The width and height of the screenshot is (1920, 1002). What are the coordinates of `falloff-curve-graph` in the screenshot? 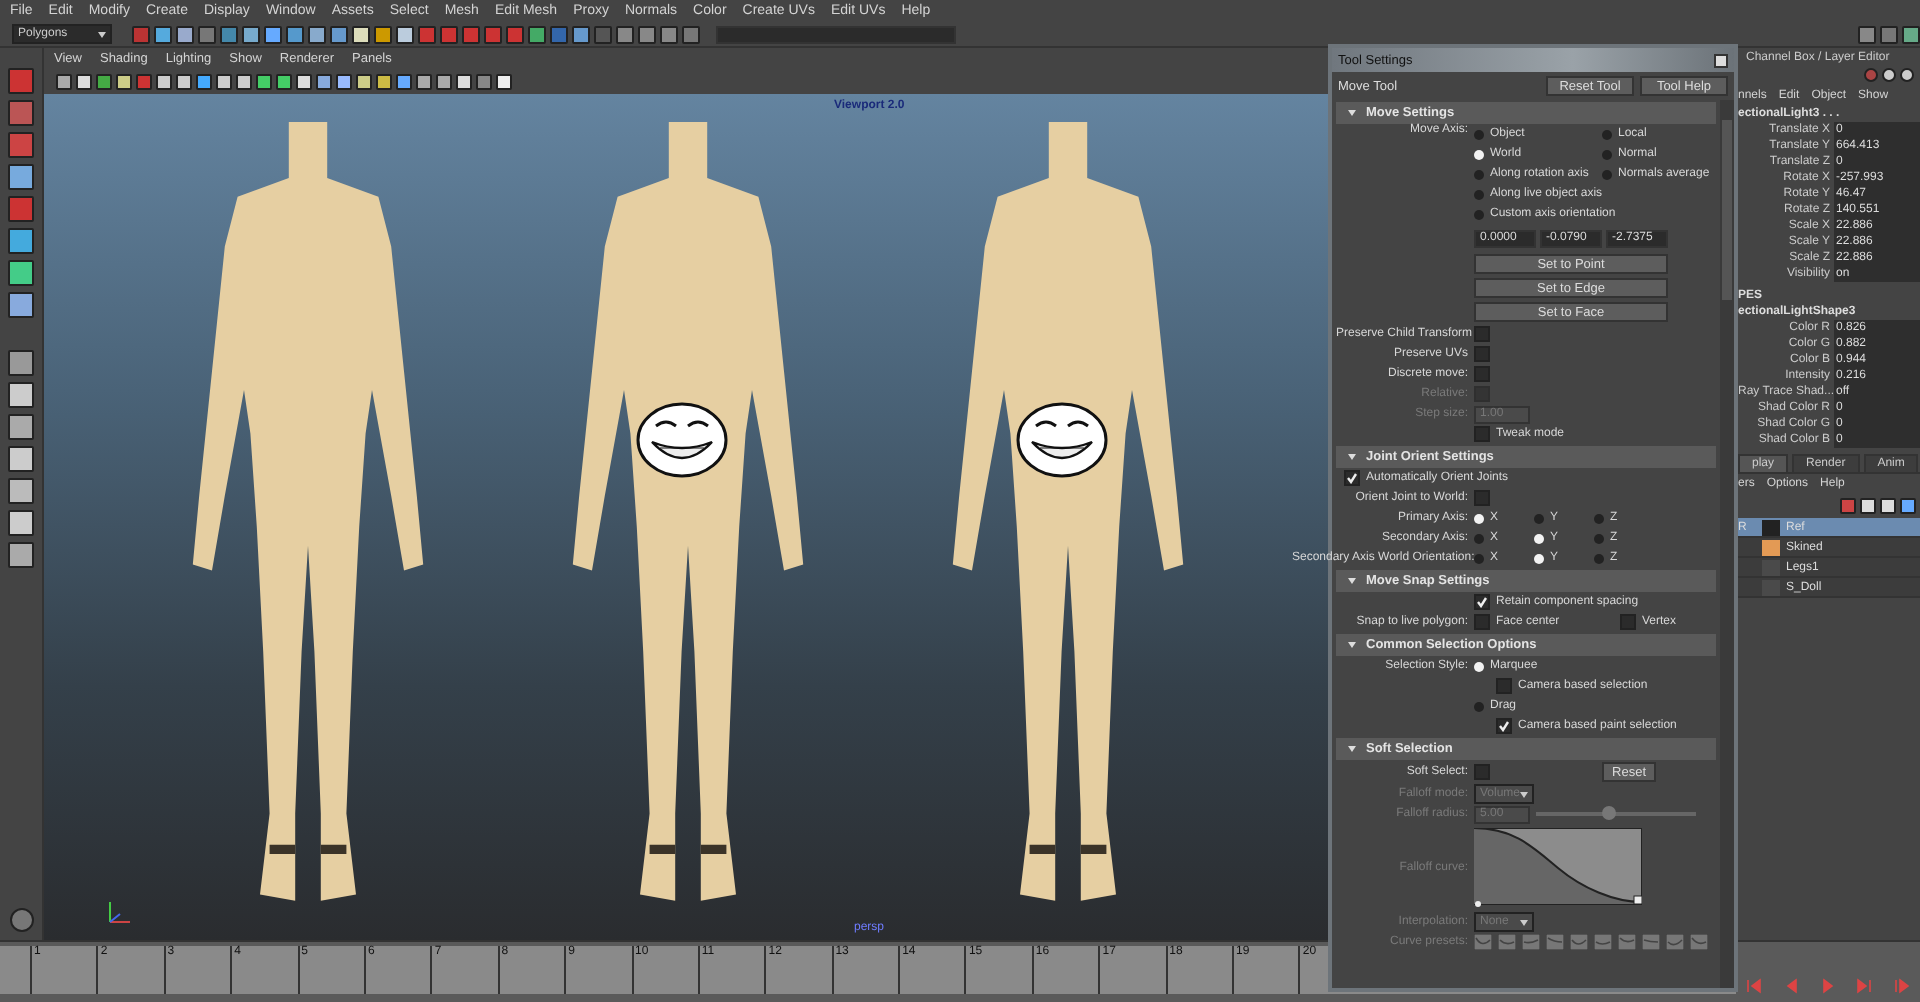 It's located at (1558, 868).